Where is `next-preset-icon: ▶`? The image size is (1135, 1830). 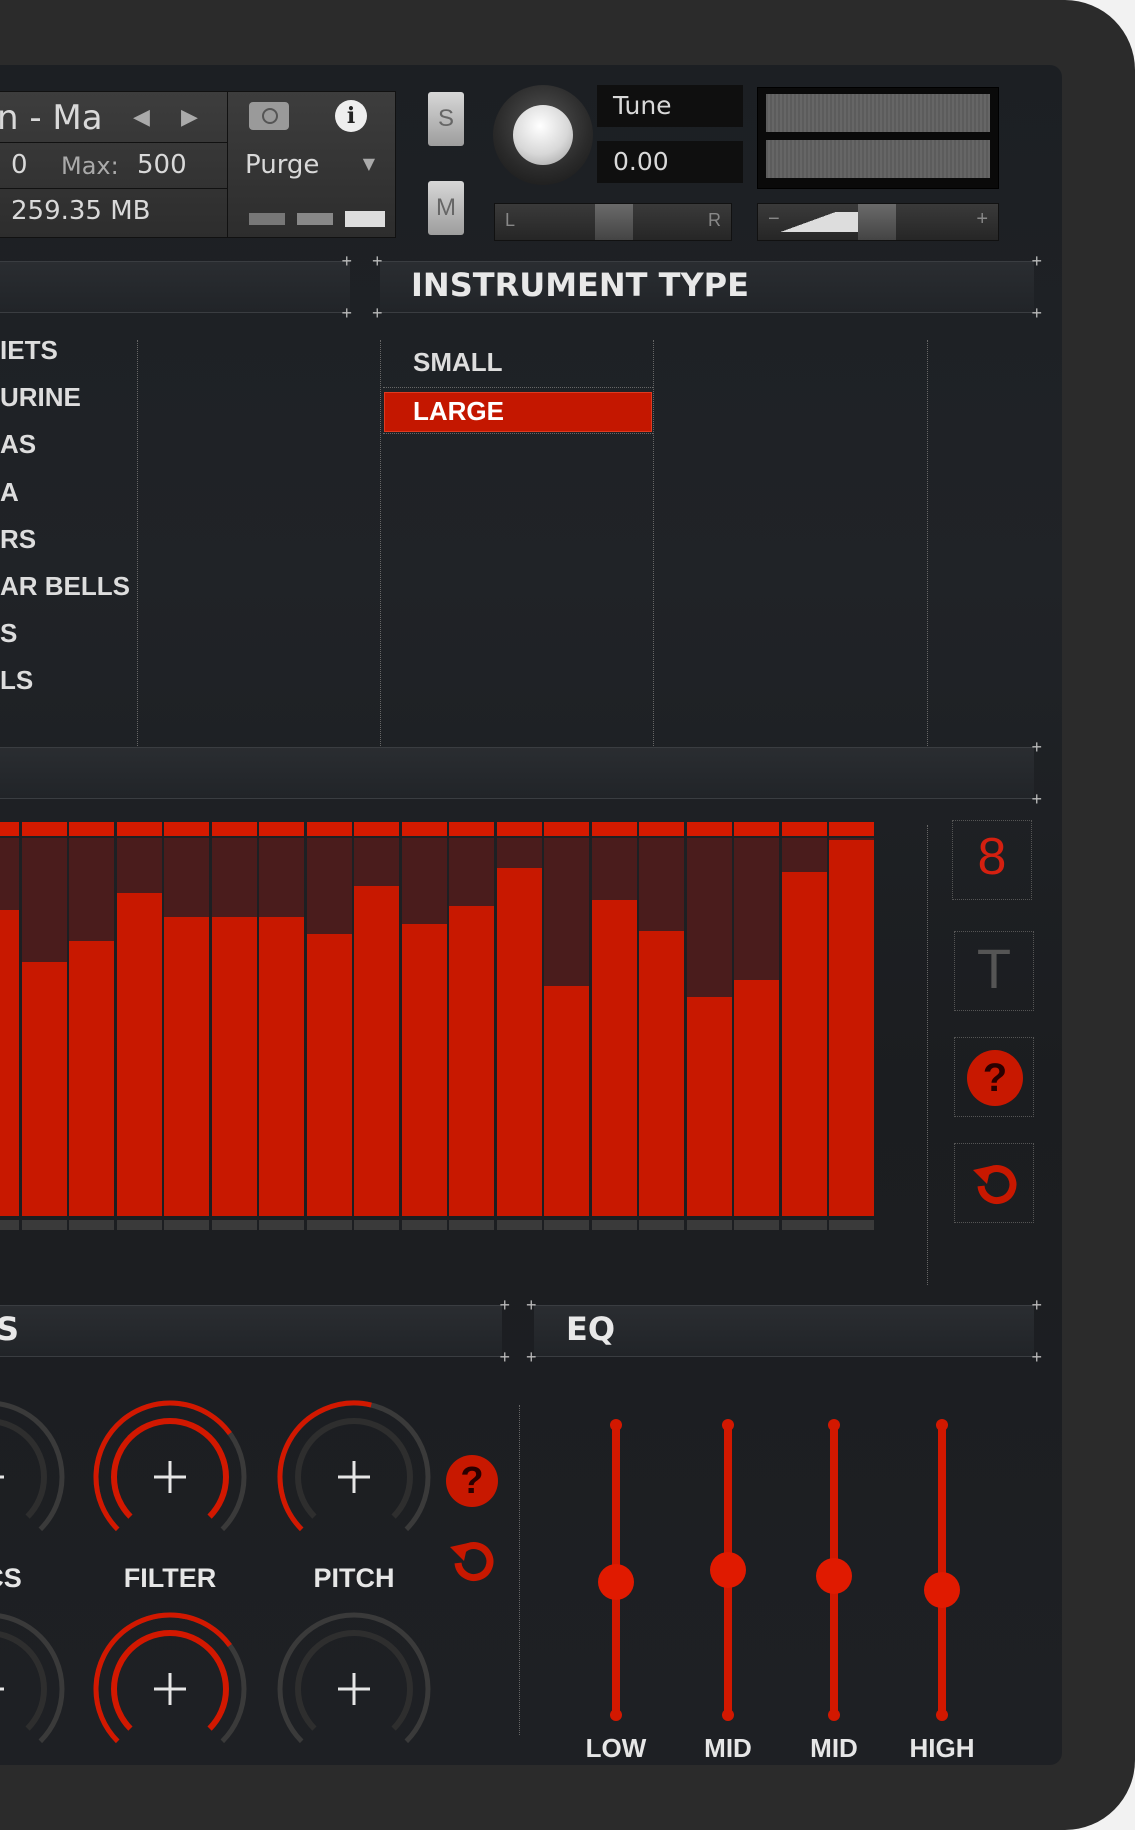
next-preset-icon: ▶ is located at coordinates (189, 117).